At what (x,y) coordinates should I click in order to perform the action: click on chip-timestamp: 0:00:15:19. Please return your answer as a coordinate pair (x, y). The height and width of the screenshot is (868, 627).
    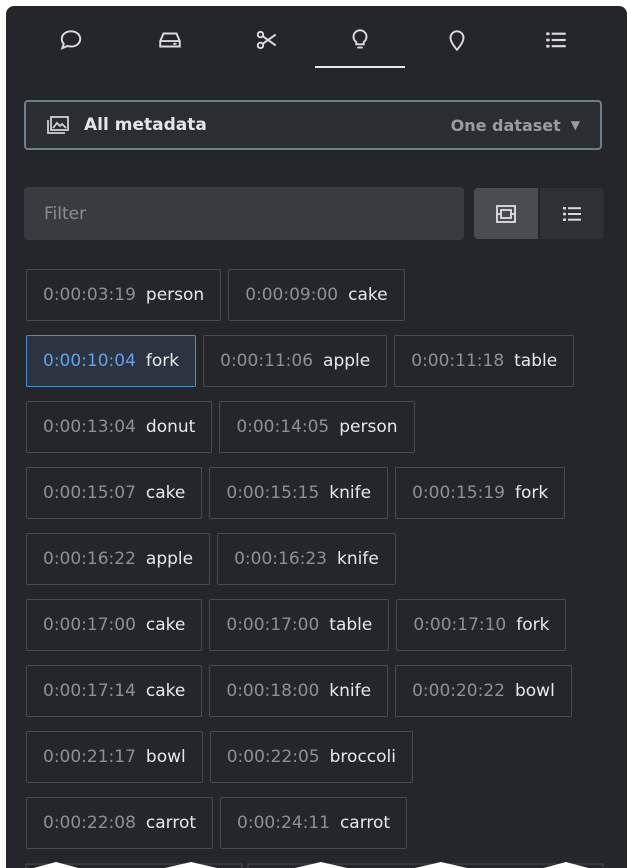
    Looking at the image, I should click on (458, 493).